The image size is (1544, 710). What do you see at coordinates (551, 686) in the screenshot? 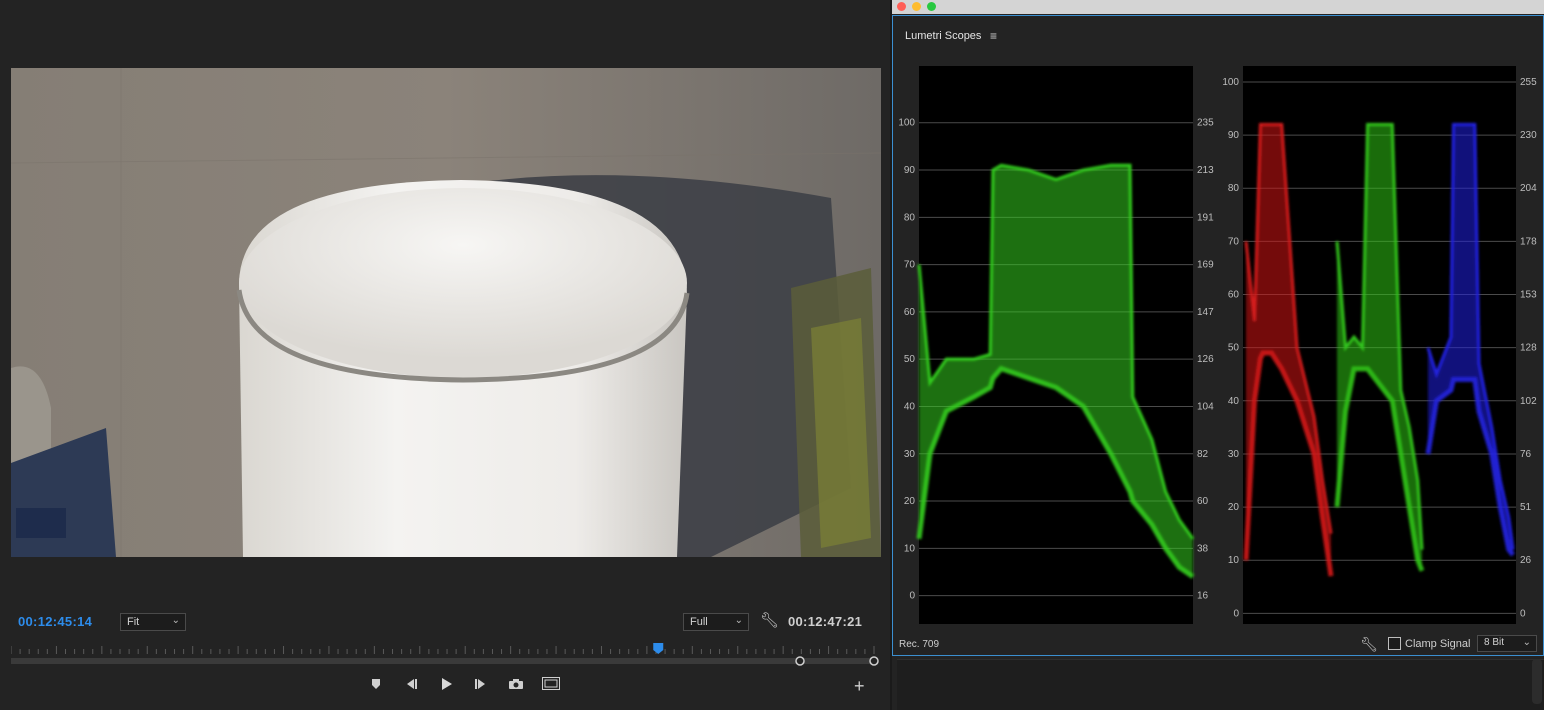
I see `safe-margins-icon` at bounding box center [551, 686].